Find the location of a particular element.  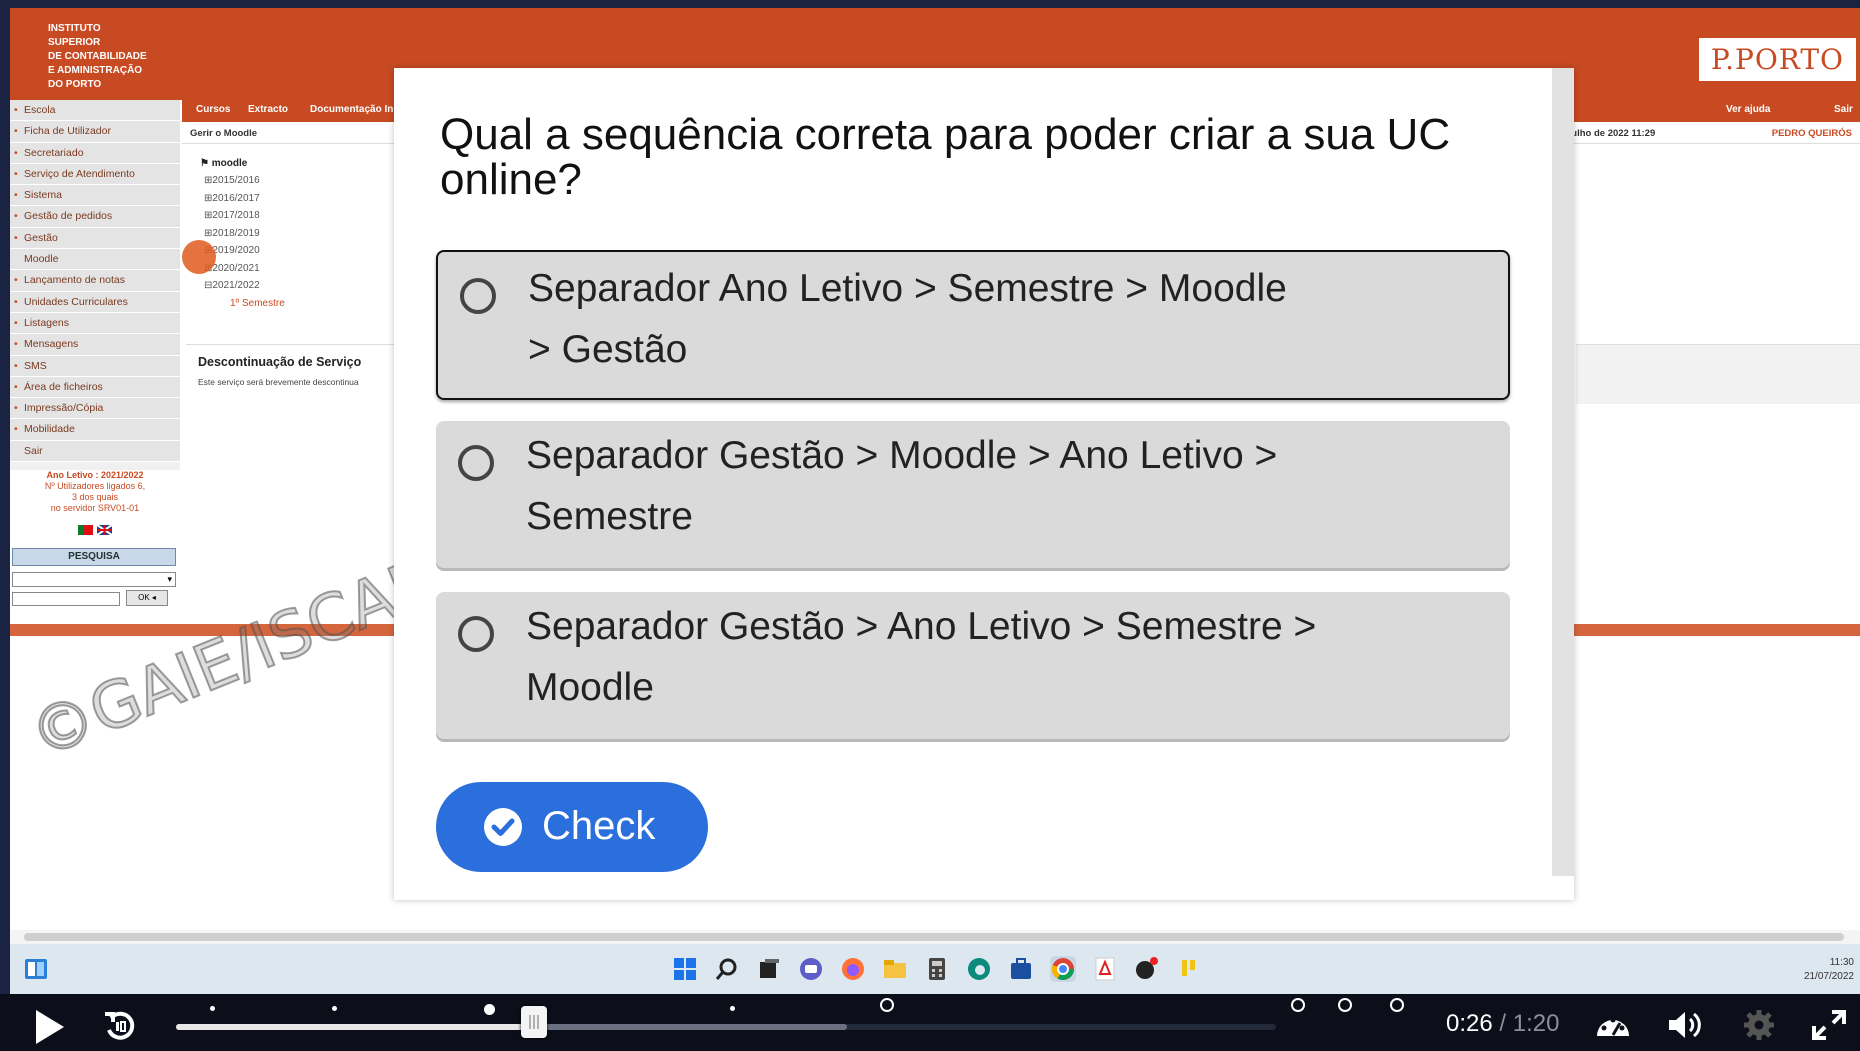

chapter-marker-active is located at coordinates (489, 1009).